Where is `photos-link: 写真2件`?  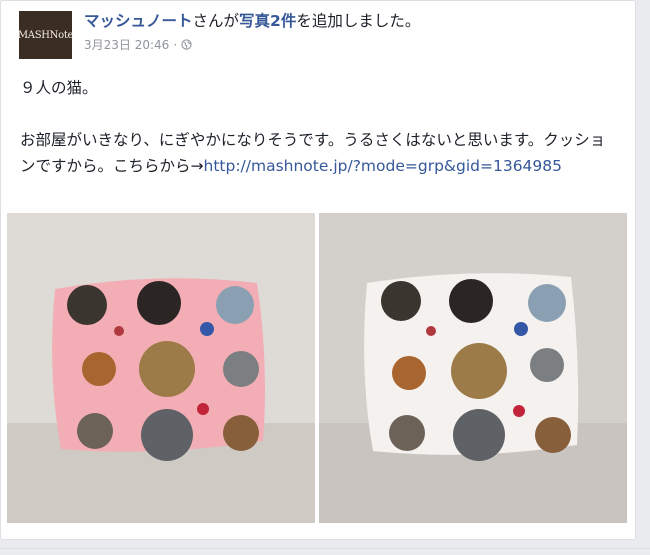 photos-link: 写真2件 is located at coordinates (267, 21).